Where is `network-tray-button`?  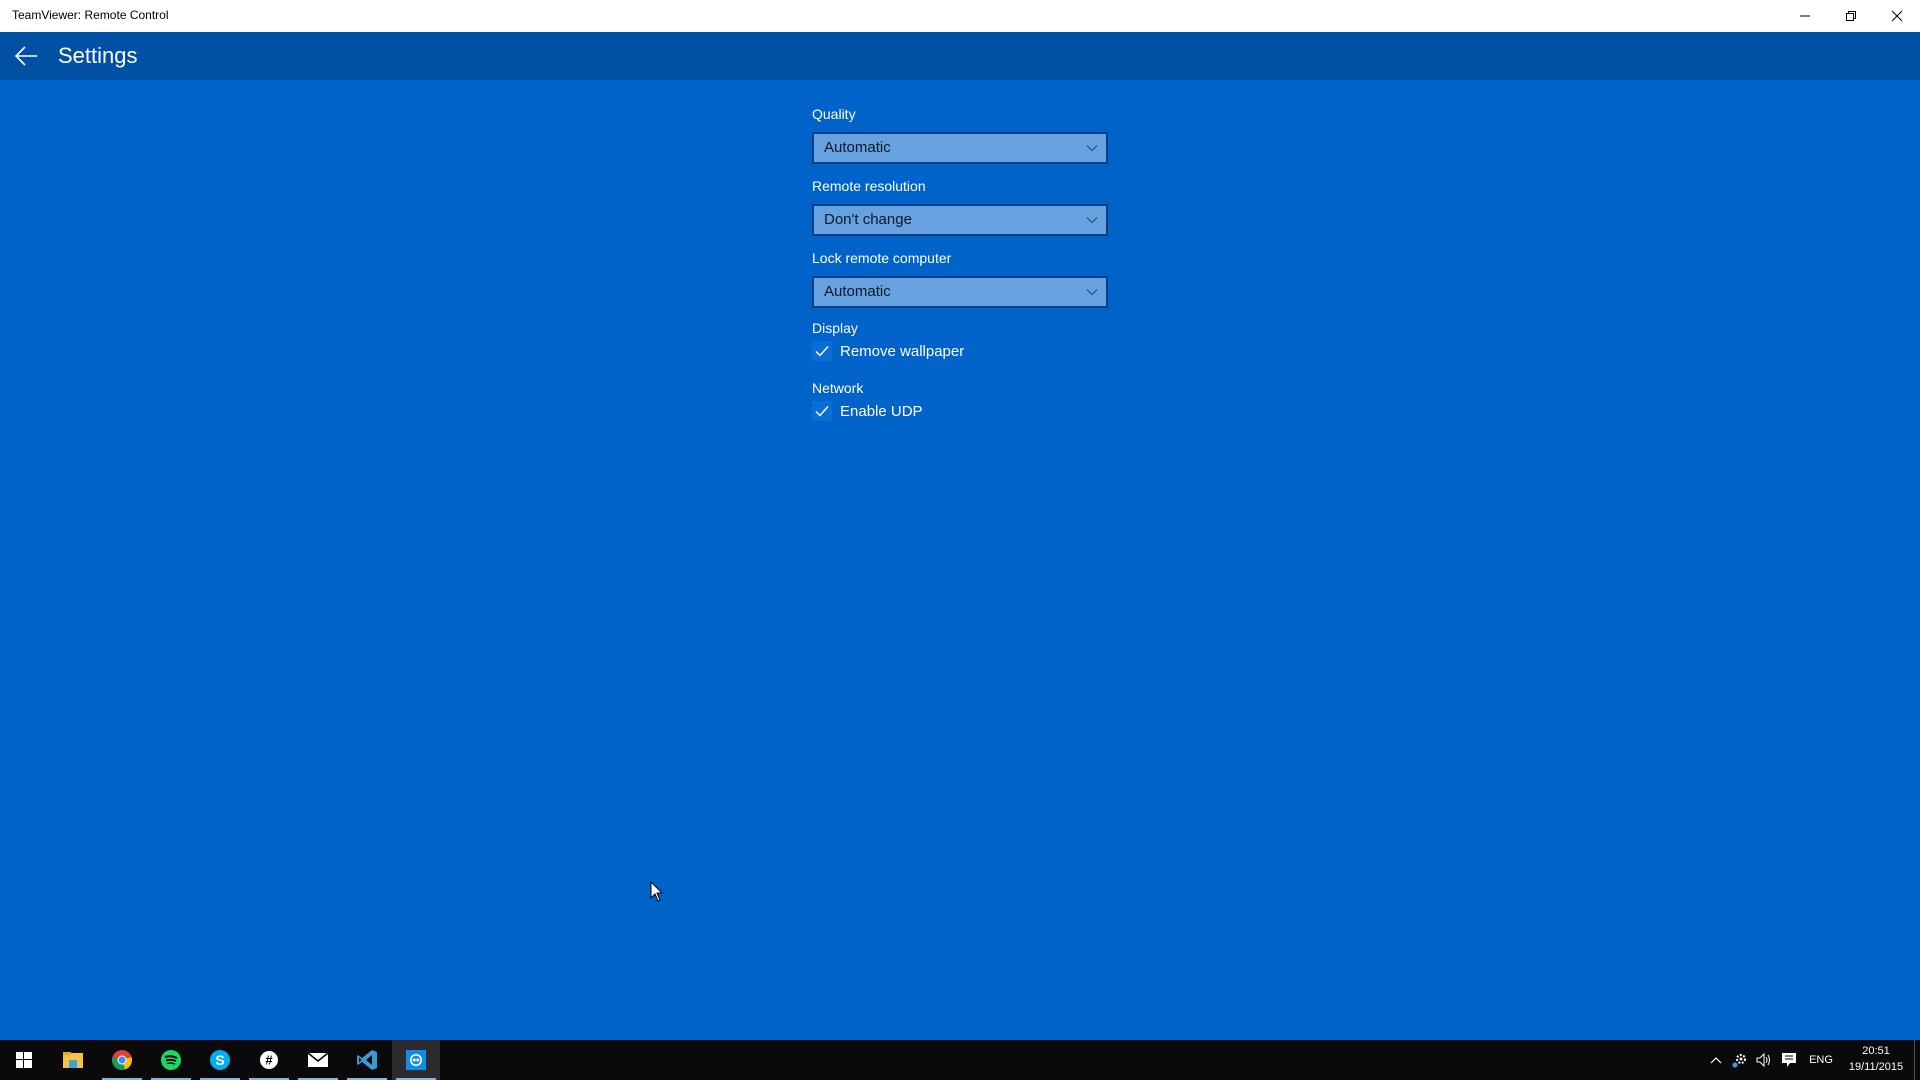
network-tray-button is located at coordinates (1740, 1060).